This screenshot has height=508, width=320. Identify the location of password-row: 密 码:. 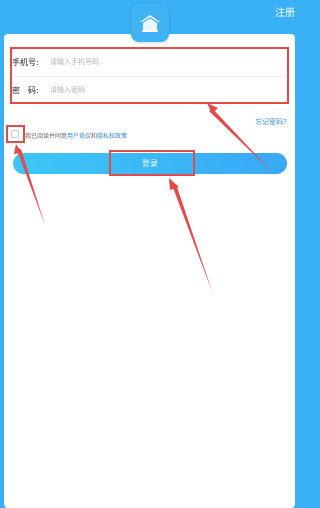
(147, 90).